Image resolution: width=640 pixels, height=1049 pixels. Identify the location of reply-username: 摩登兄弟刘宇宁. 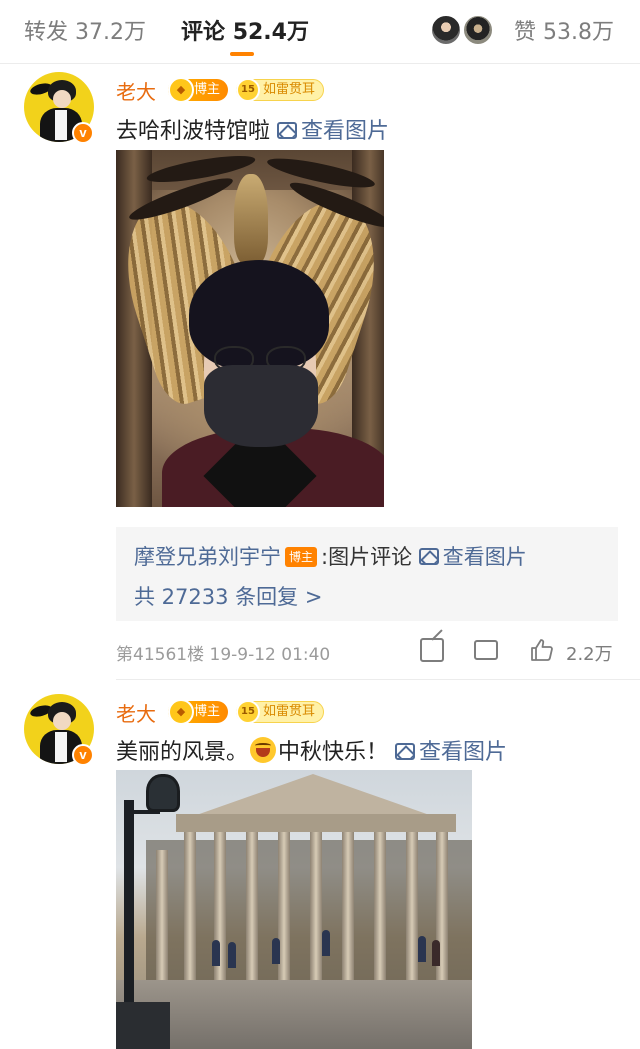
(207, 557).